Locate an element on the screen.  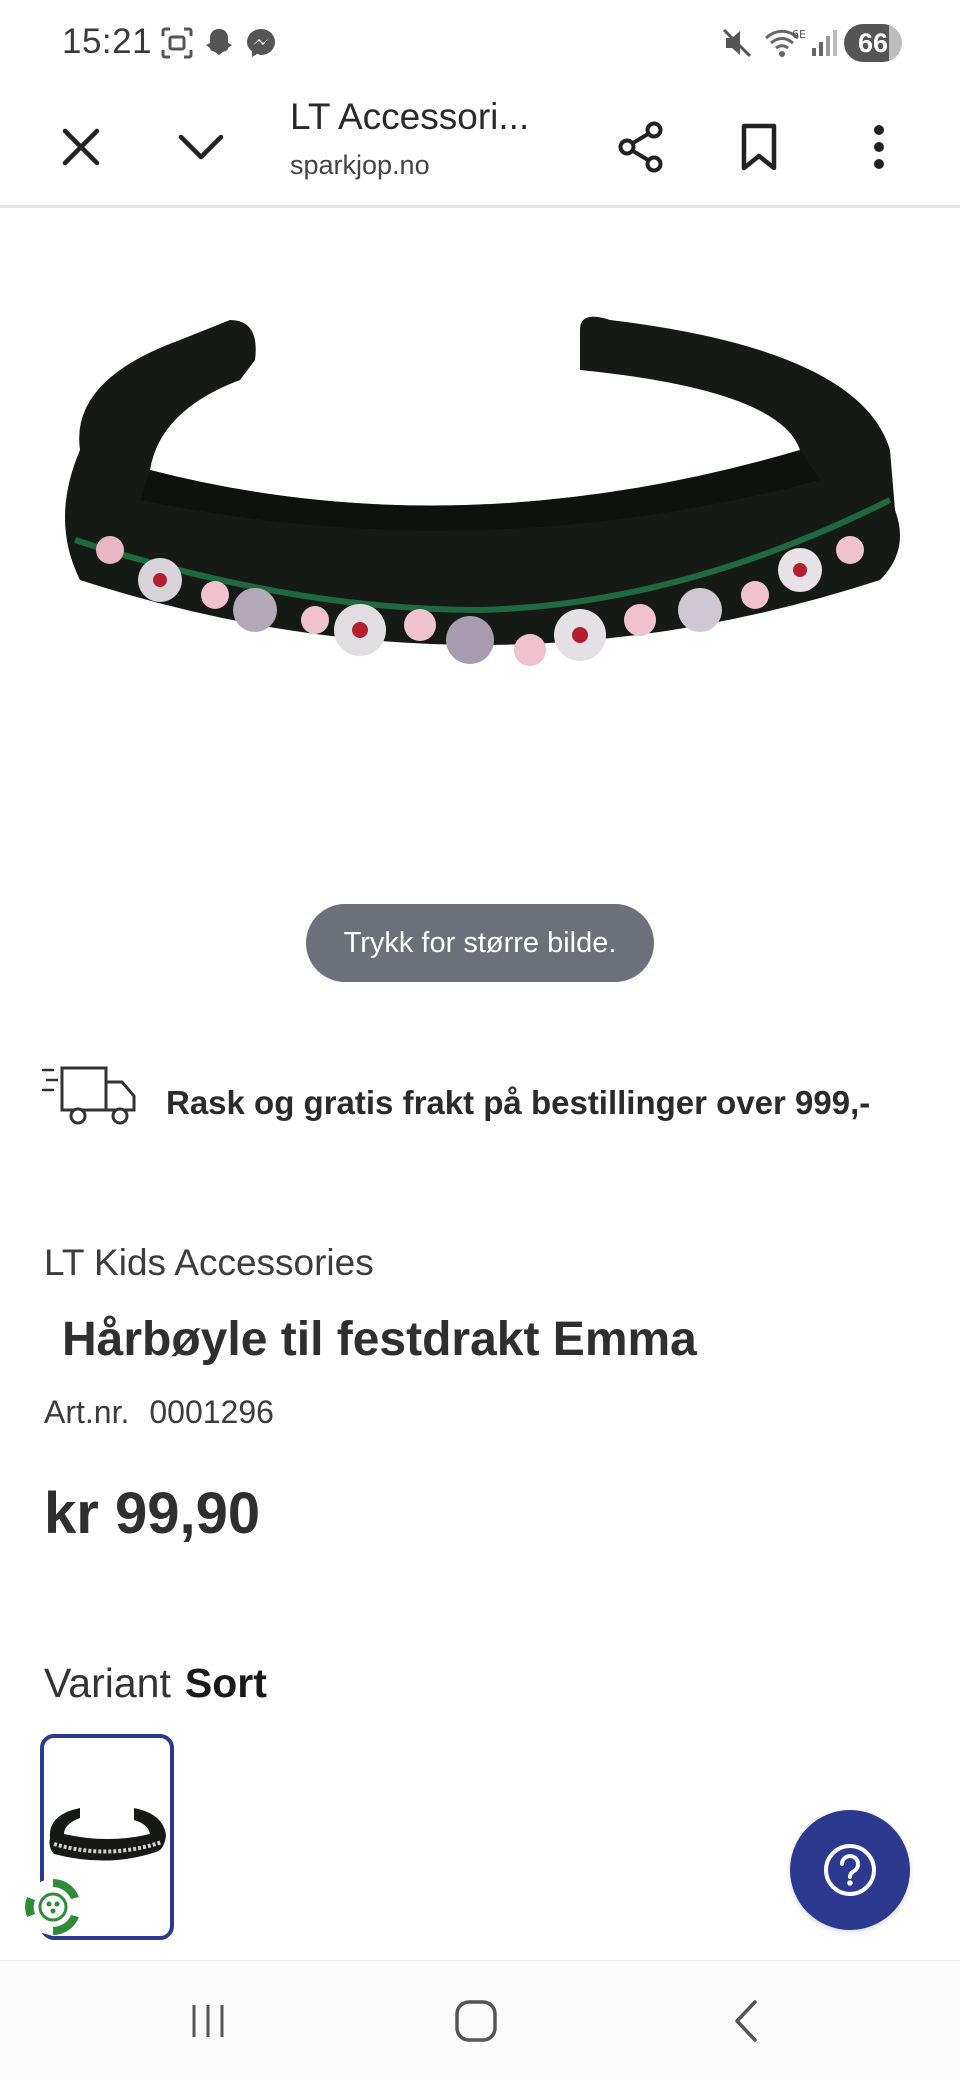
recycle-leaf-icon is located at coordinates (53, 1907).